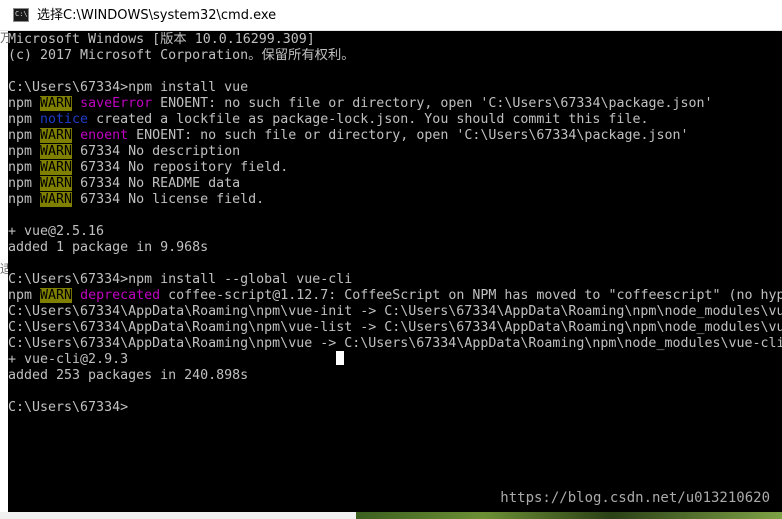 The height and width of the screenshot is (519, 782). Describe the element at coordinates (395, 232) in the screenshot. I see `console-line: + vue@2.5.16` at that location.